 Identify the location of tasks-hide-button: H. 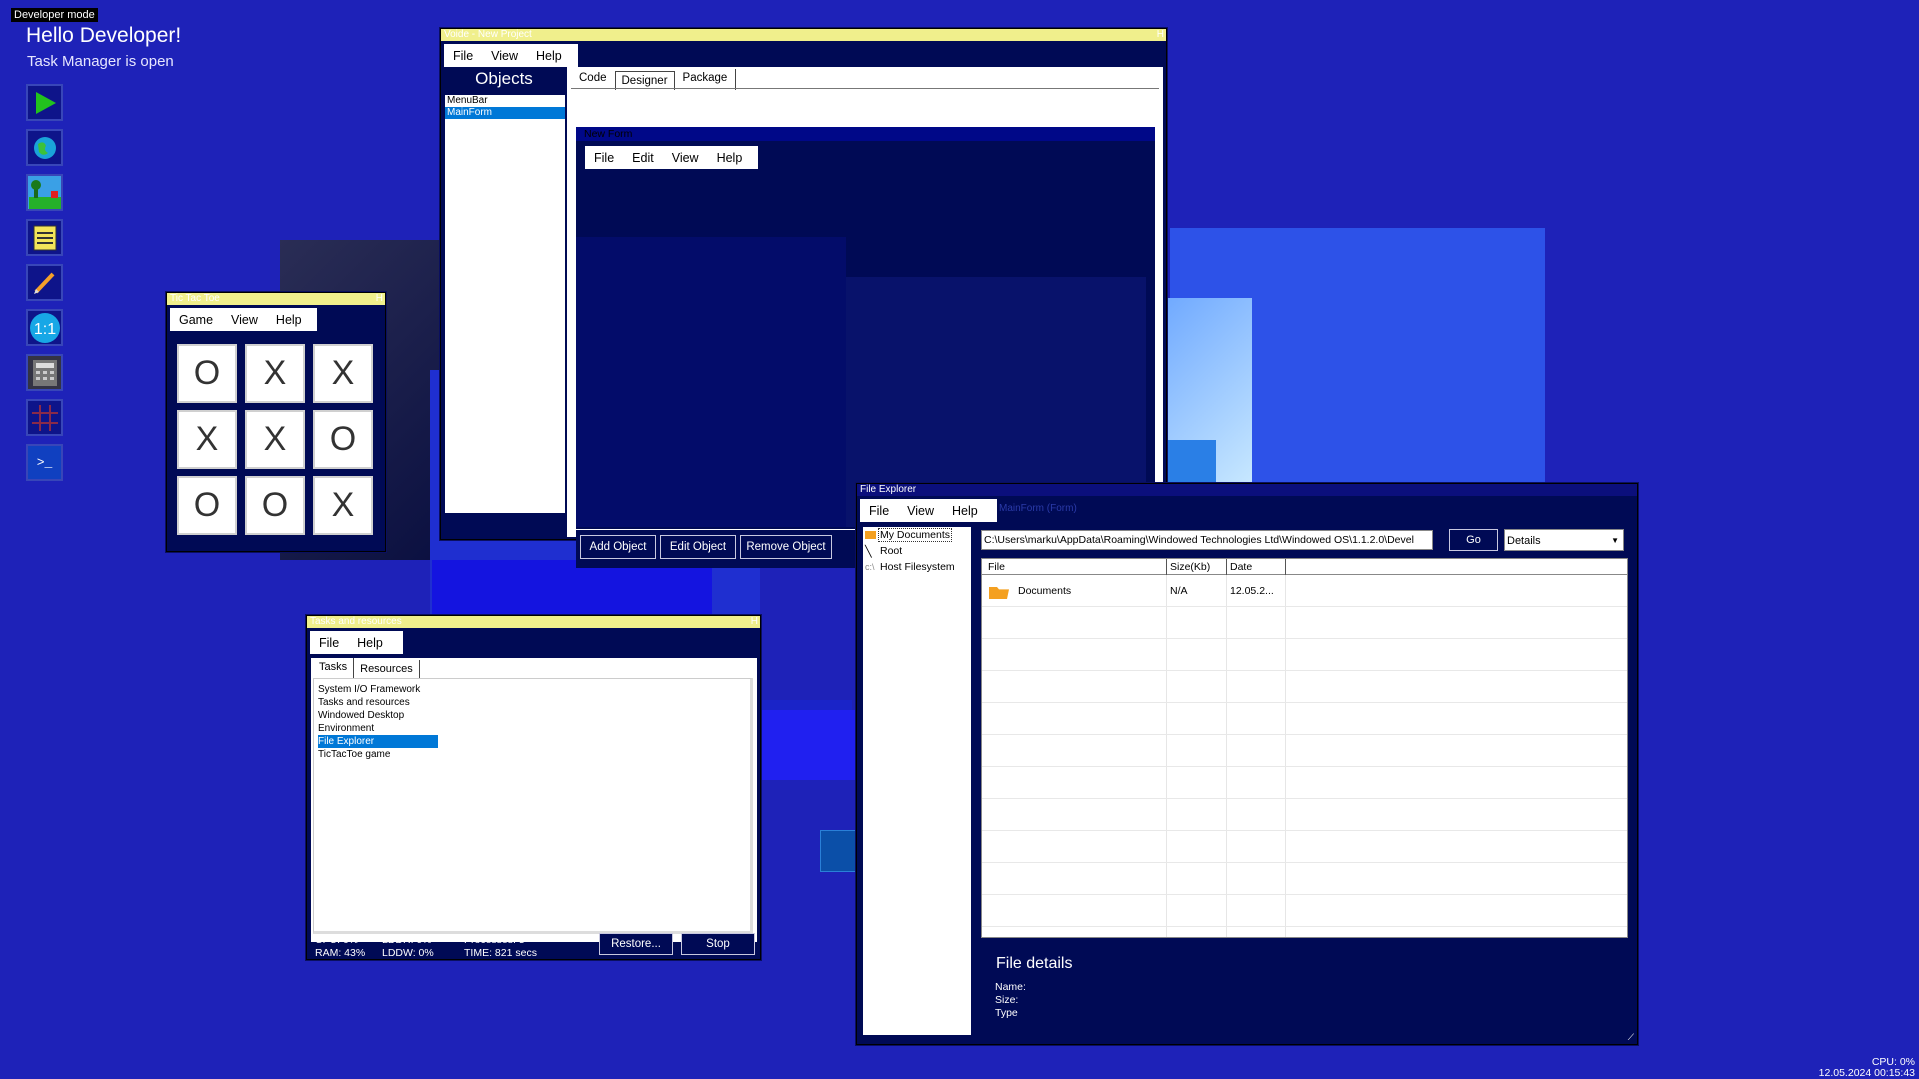
(754, 622).